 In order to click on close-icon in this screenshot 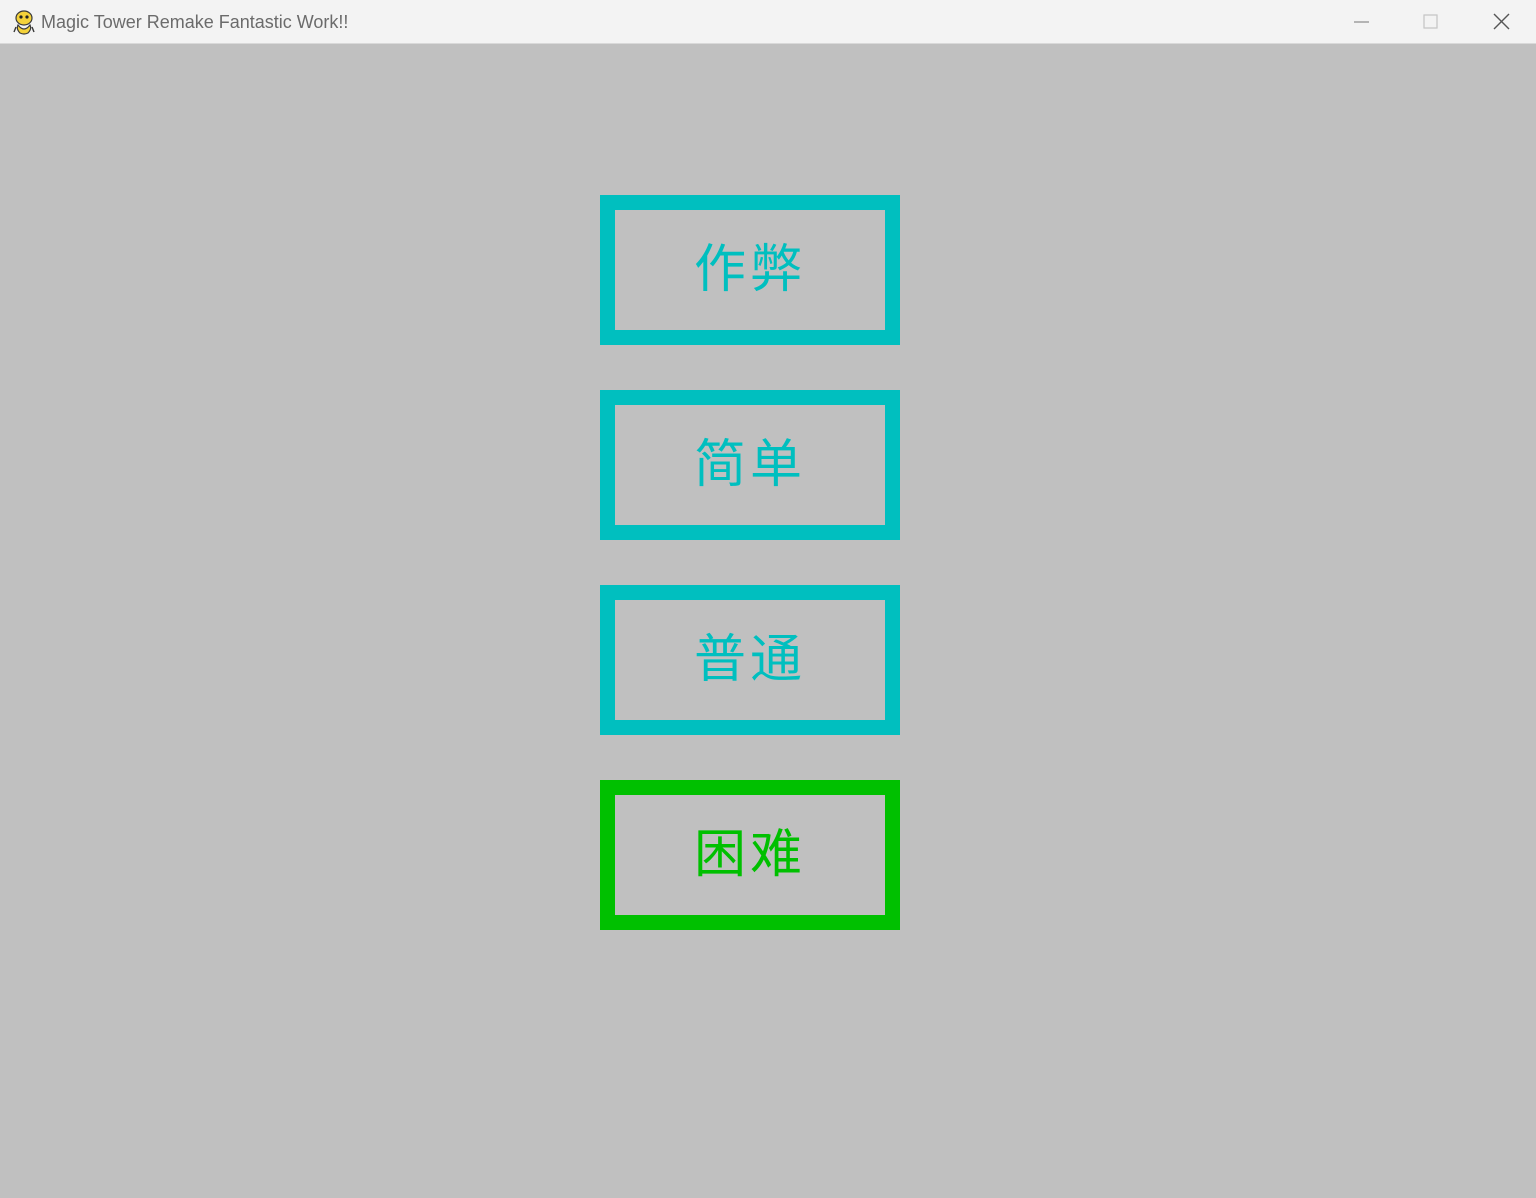, I will do `click(1501, 21)`.